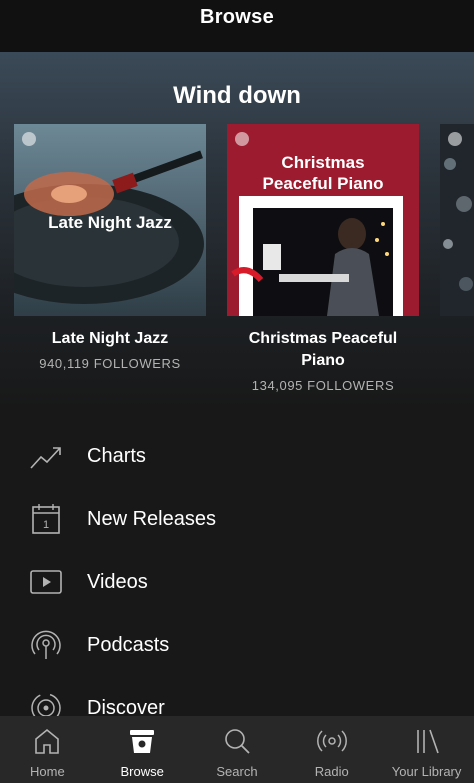  I want to click on podcast-icon, so click(46, 644).